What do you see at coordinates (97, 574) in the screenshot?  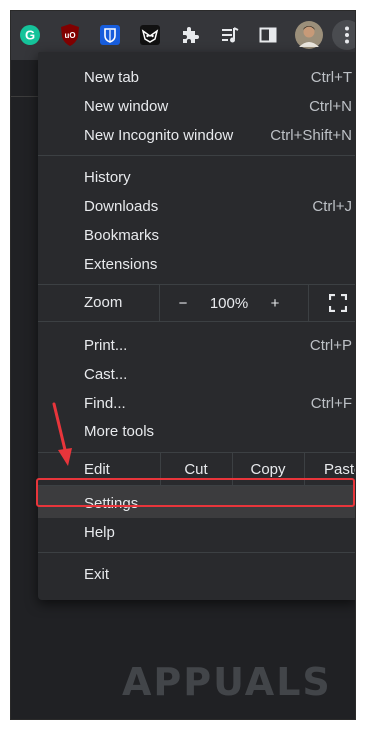 I see `menu-item-label: Exit` at bounding box center [97, 574].